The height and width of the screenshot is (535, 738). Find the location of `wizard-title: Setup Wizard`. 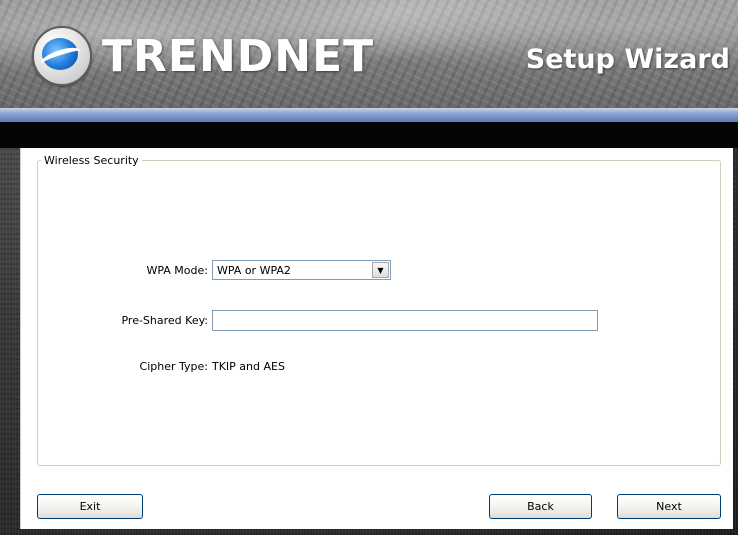

wizard-title: Setup Wizard is located at coordinates (627, 59).